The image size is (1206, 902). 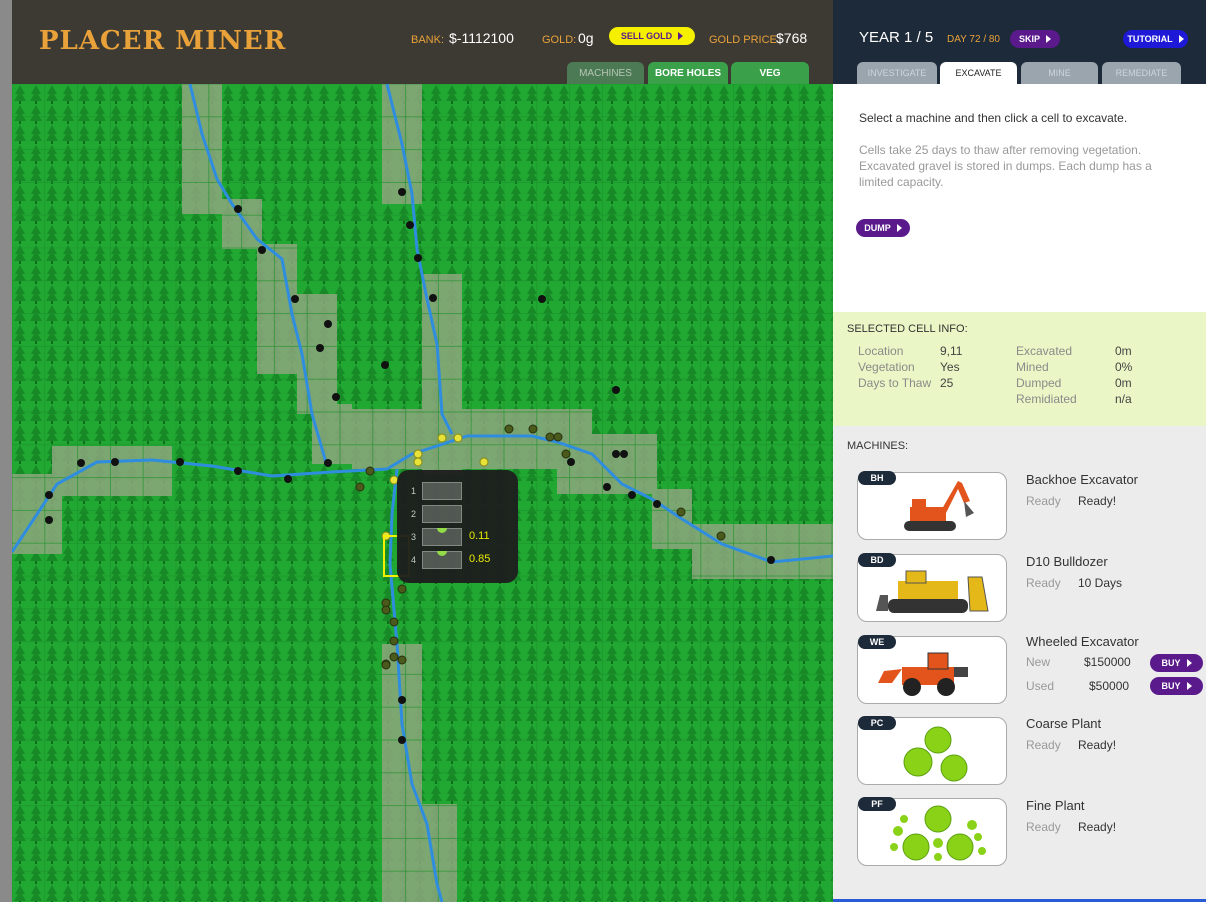 I want to click on tab-label: EXCAVATE, so click(x=978, y=73).